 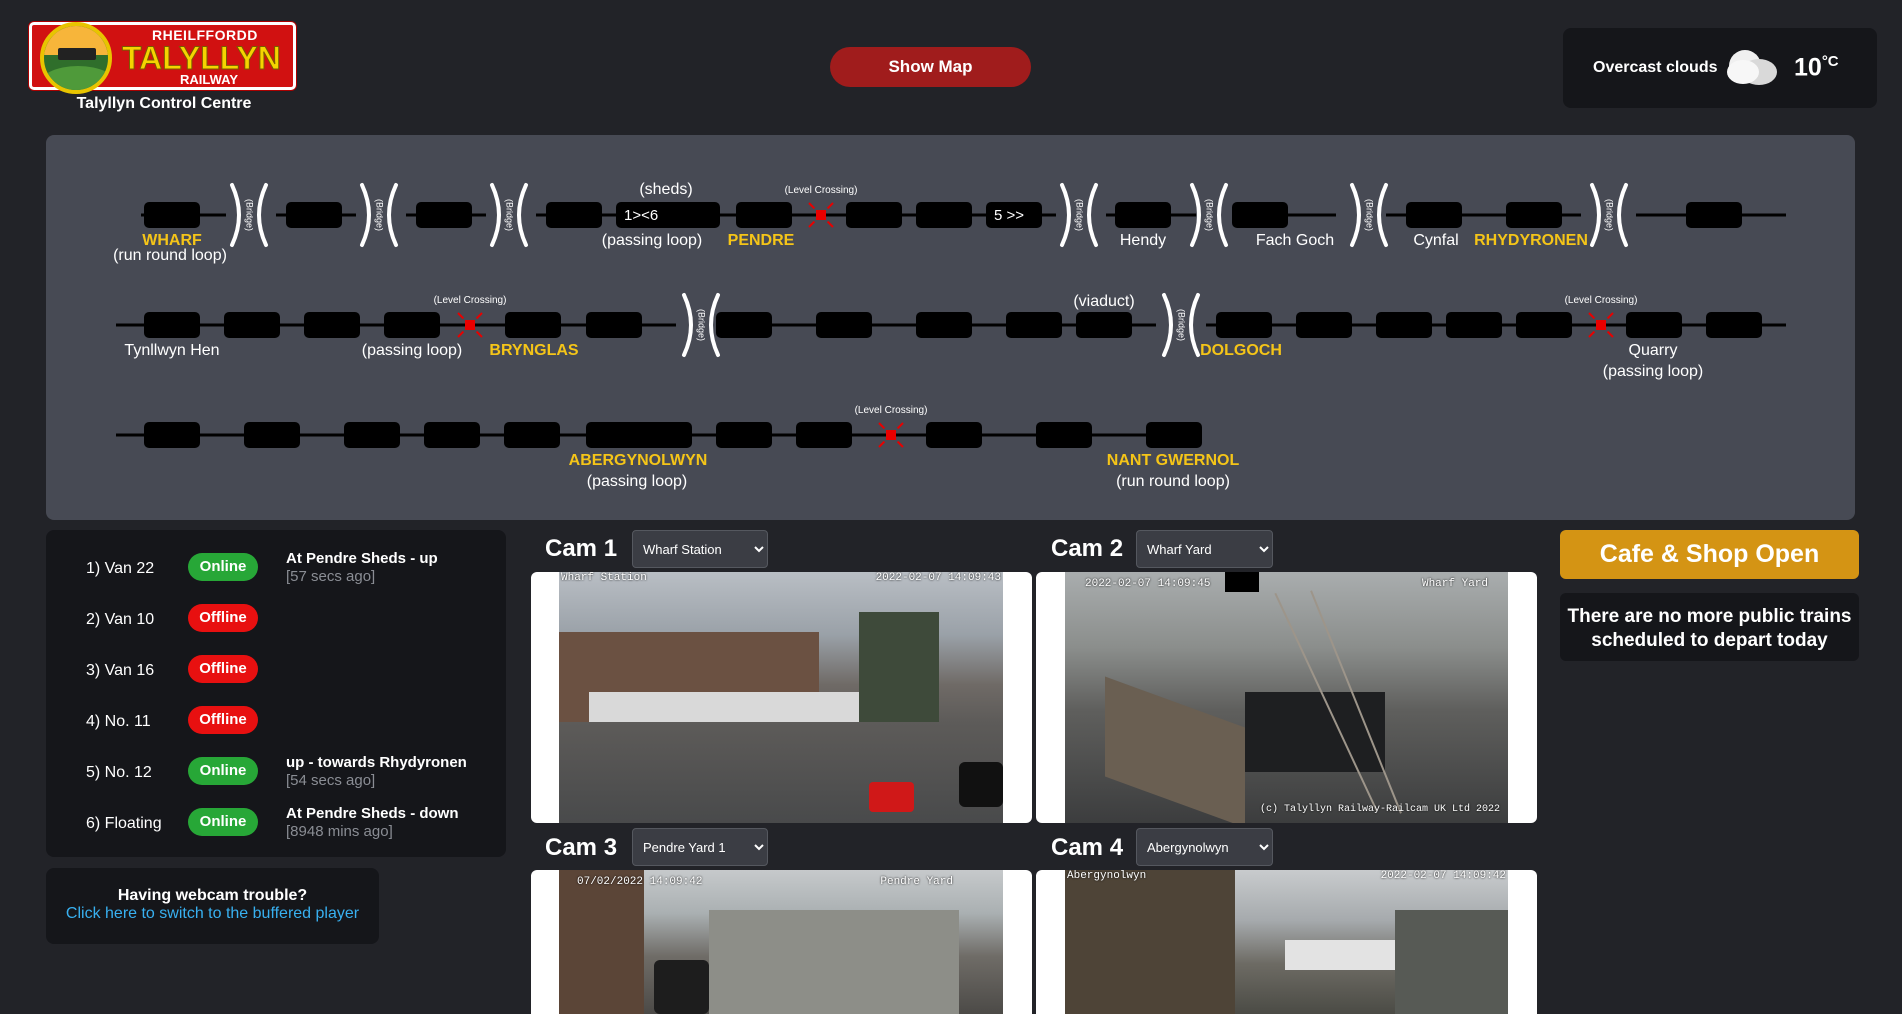 I want to click on status-row: 2) Van 10 Offline, so click(x=276, y=626).